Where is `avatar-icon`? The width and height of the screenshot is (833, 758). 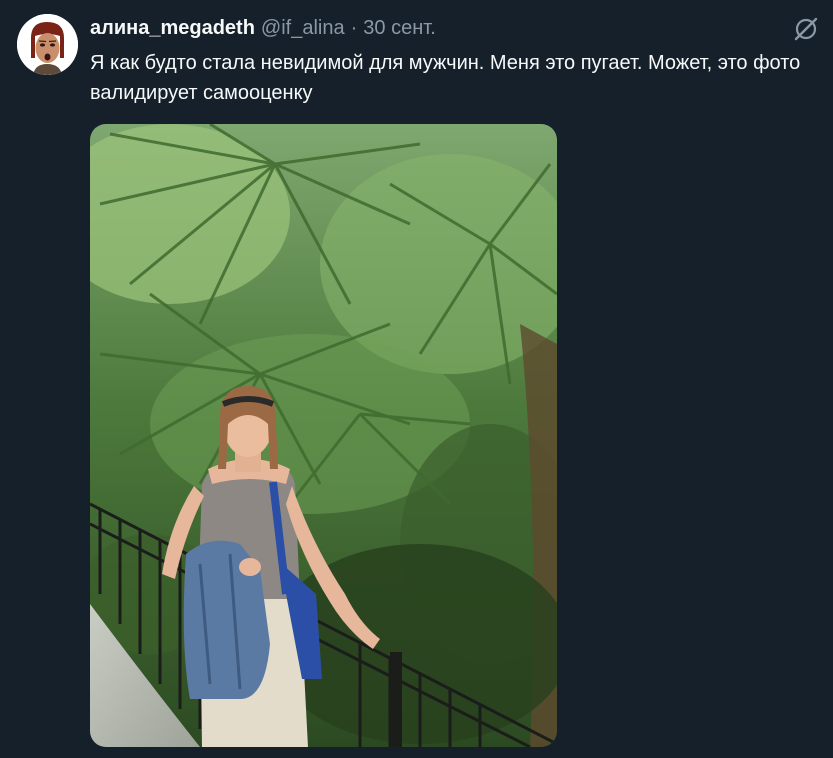
avatar-icon is located at coordinates (47, 44).